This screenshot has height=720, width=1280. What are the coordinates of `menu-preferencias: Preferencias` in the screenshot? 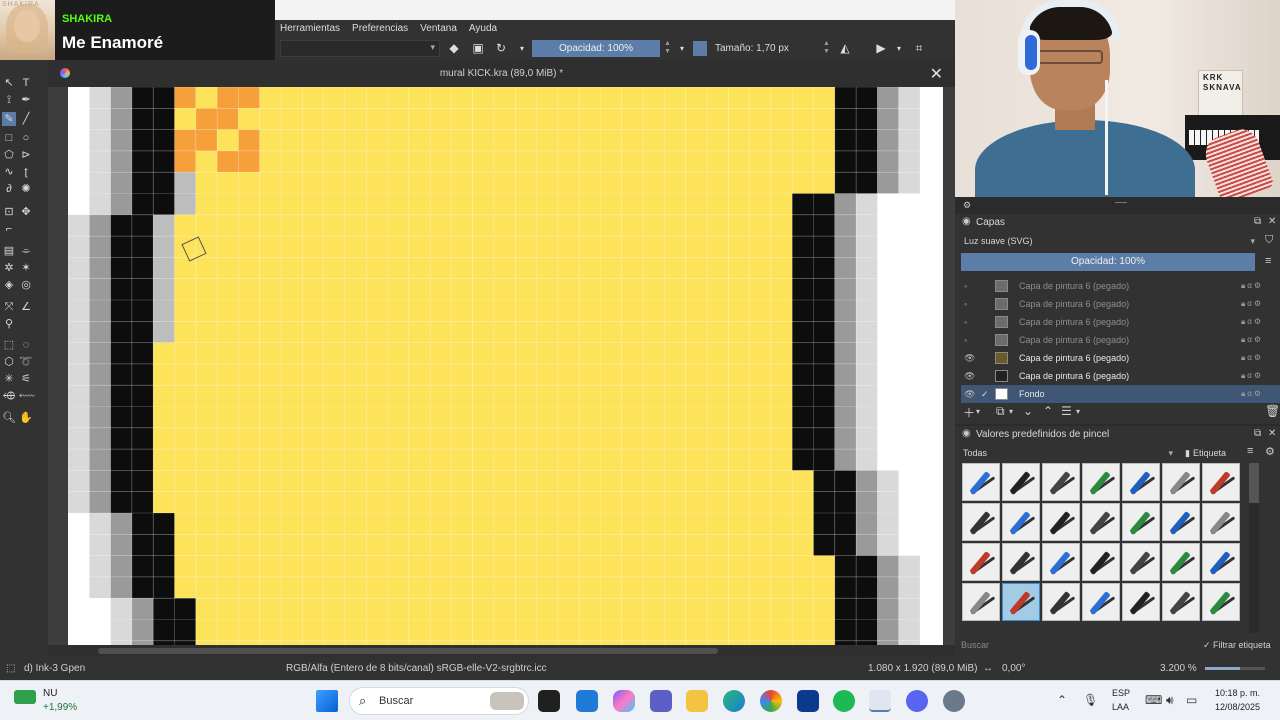 It's located at (380, 28).